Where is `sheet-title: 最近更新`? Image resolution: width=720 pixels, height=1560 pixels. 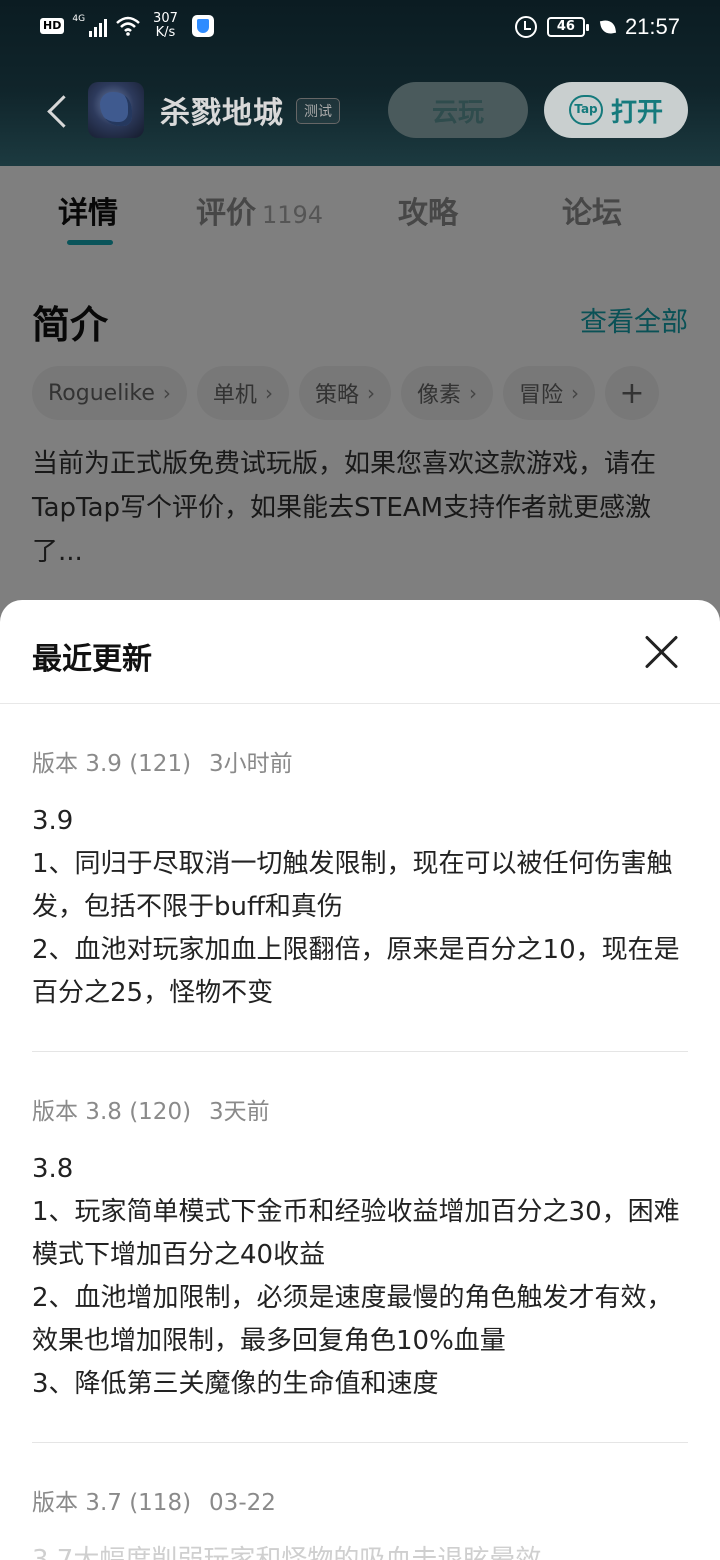
sheet-title: 最近更新 is located at coordinates (92, 659).